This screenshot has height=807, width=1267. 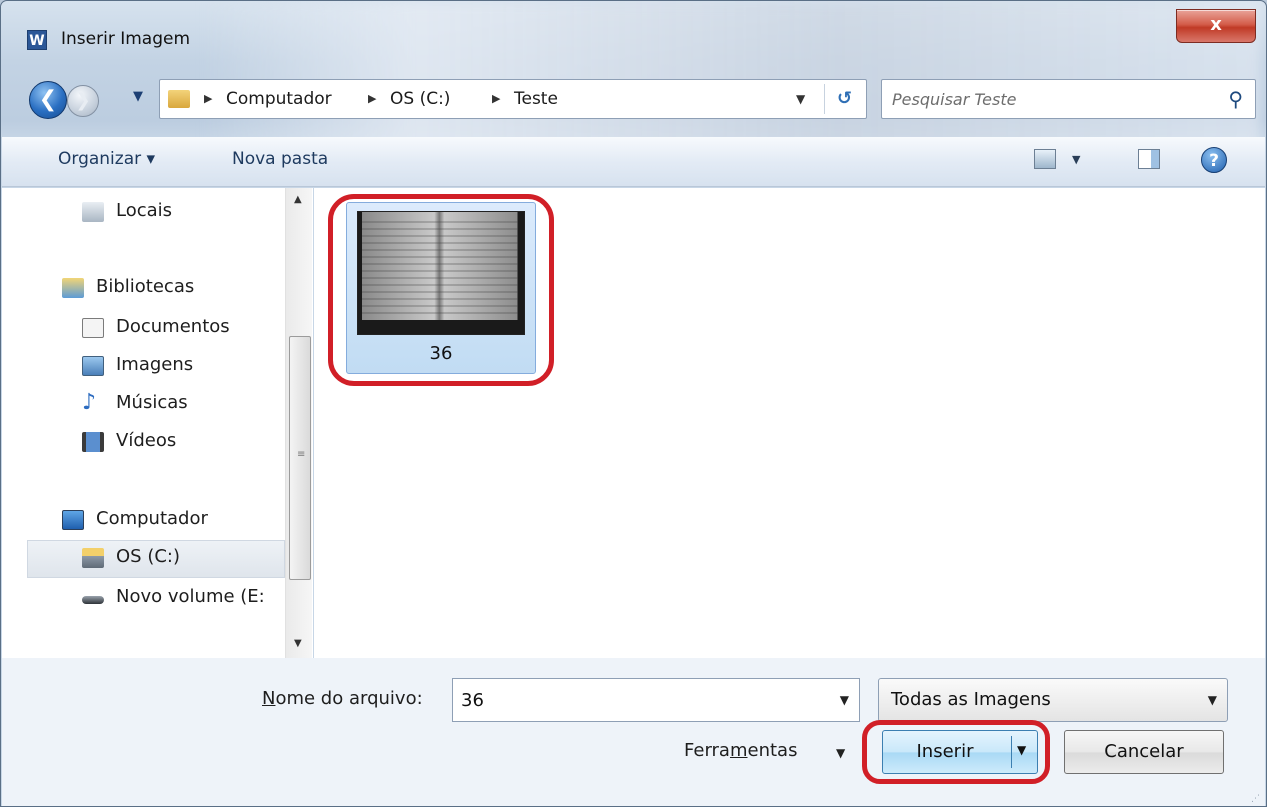 What do you see at coordinates (1216, 26) in the screenshot?
I see `close-button: x` at bounding box center [1216, 26].